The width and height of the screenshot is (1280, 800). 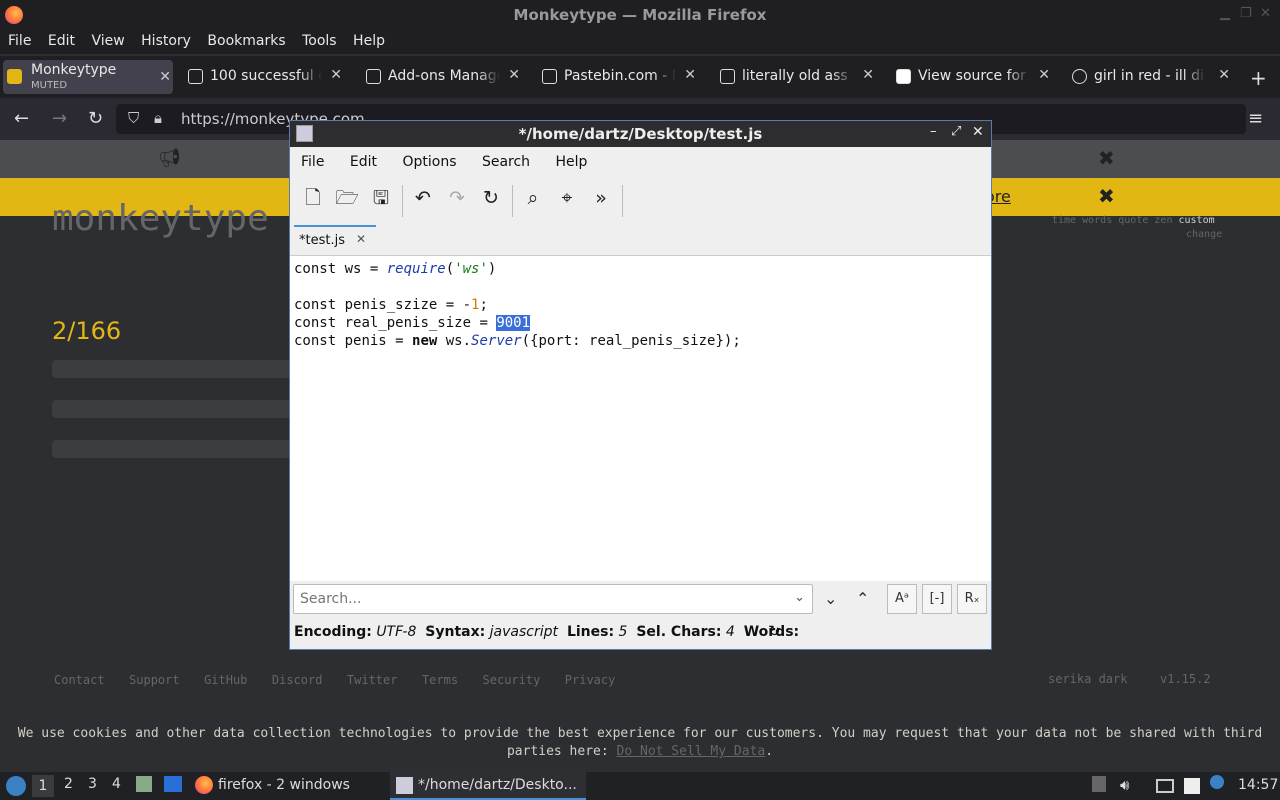 I want to click on tab-successful: 100 successful co ✕, so click(x=264, y=77).